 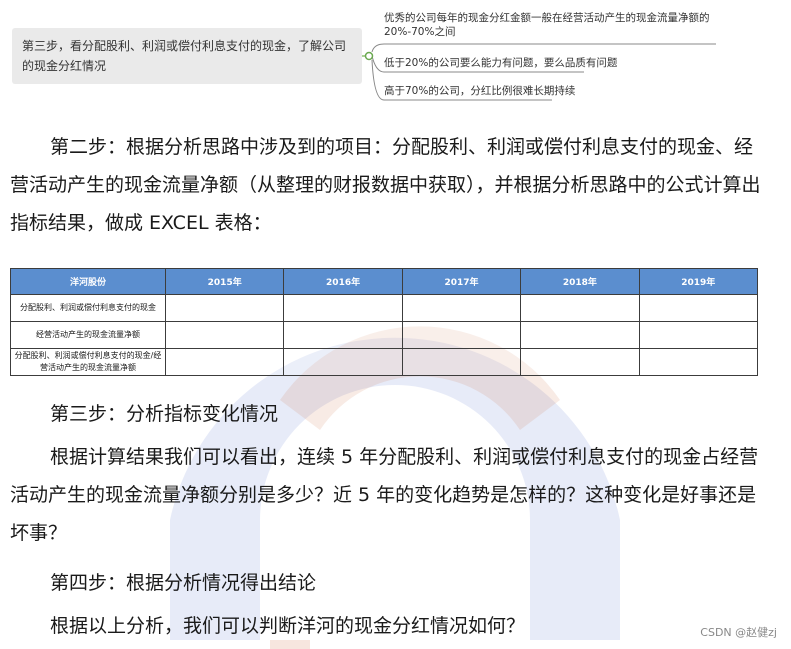 What do you see at coordinates (88, 335) in the screenshot?
I see `row-label-operating-cashflow: 经营活动产生的现金流量净额` at bounding box center [88, 335].